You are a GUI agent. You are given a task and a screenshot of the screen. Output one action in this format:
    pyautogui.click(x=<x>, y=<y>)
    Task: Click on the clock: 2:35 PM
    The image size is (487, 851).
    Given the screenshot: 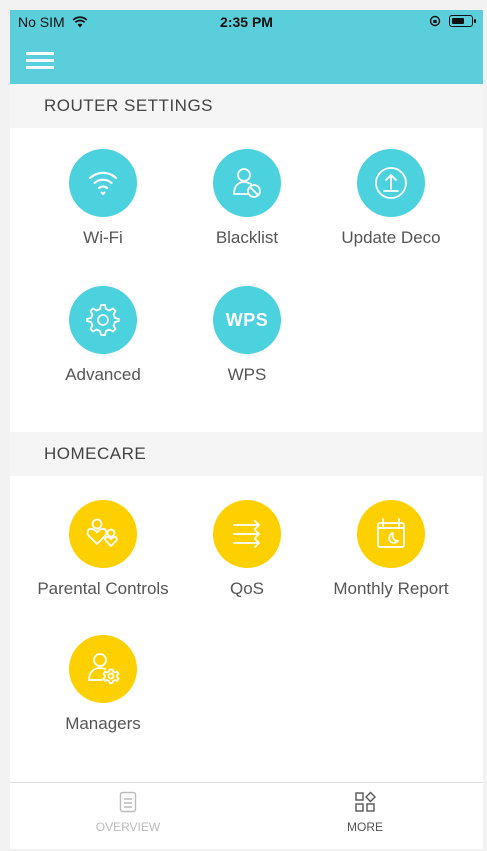 What is the action you would take?
    pyautogui.click(x=246, y=22)
    